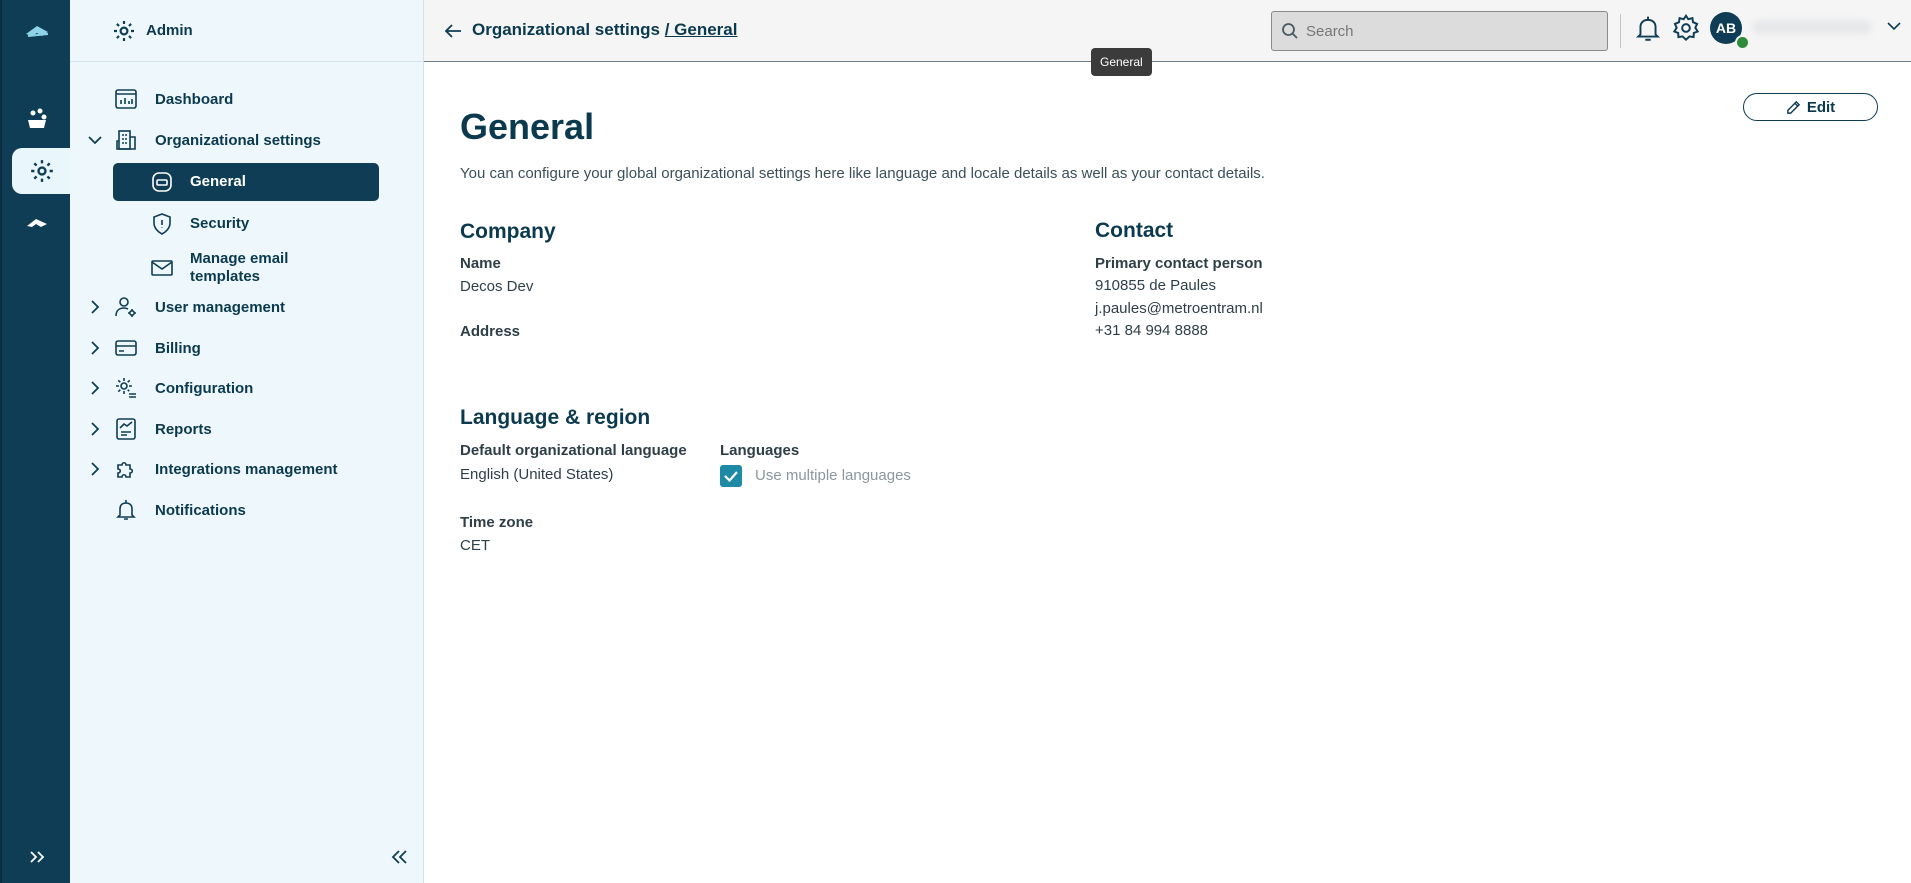  I want to click on app-rail, so click(36, 441).